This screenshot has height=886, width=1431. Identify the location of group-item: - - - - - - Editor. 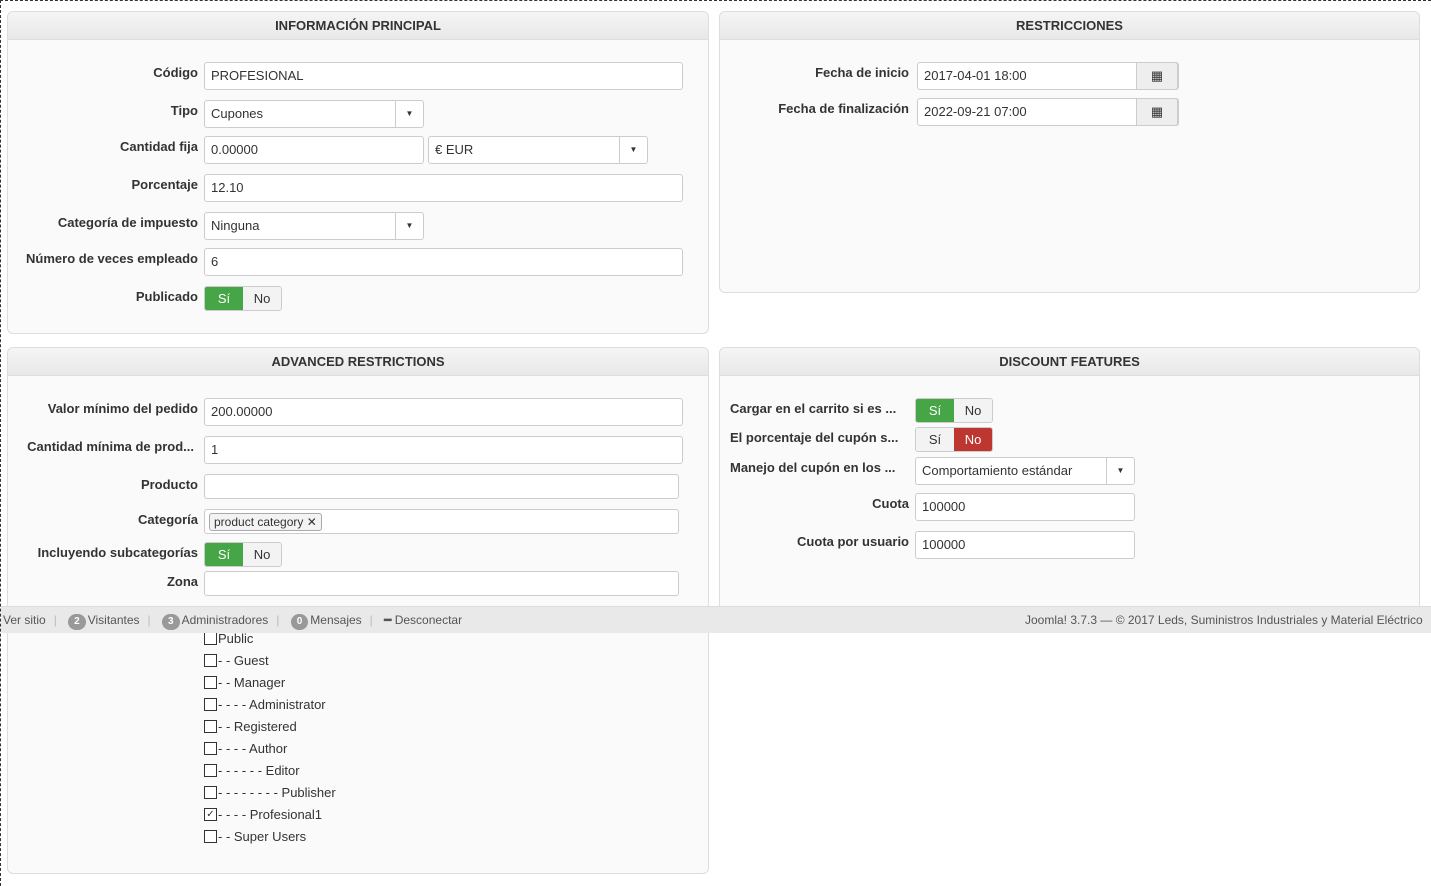
(252, 770).